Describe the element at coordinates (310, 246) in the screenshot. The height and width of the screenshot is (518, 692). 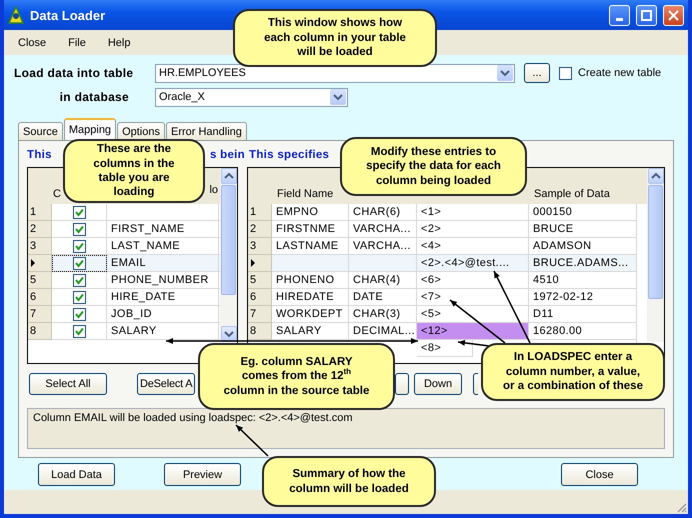
I see `table-cell: LASTNAME` at that location.